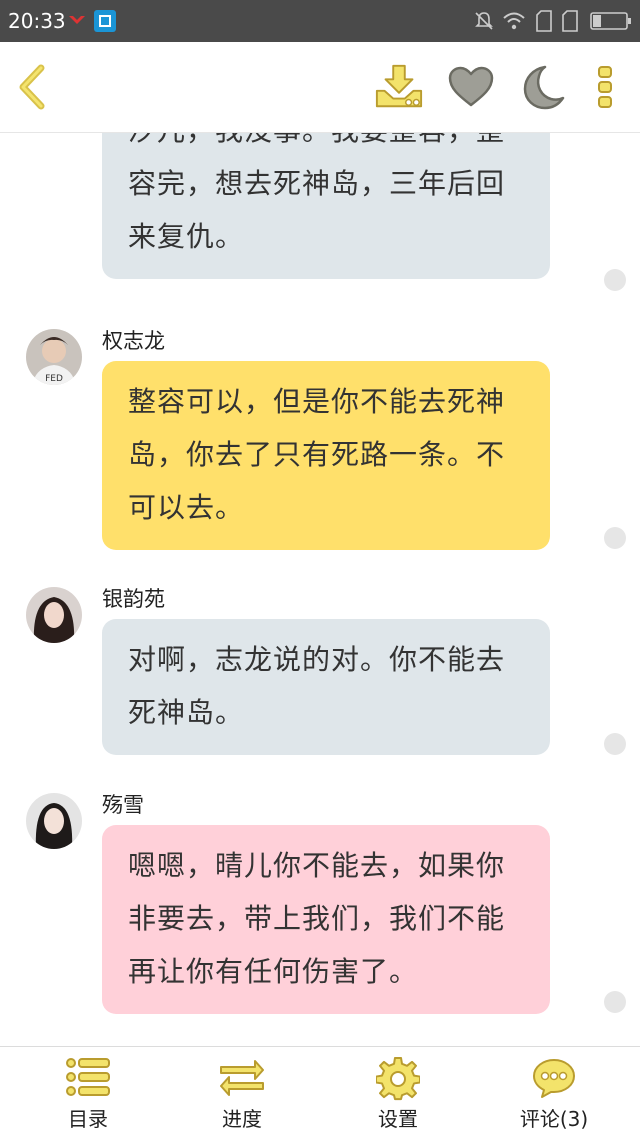 This screenshot has height=1139, width=640. What do you see at coordinates (88, 1119) in the screenshot?
I see `nav-label: 目录` at bounding box center [88, 1119].